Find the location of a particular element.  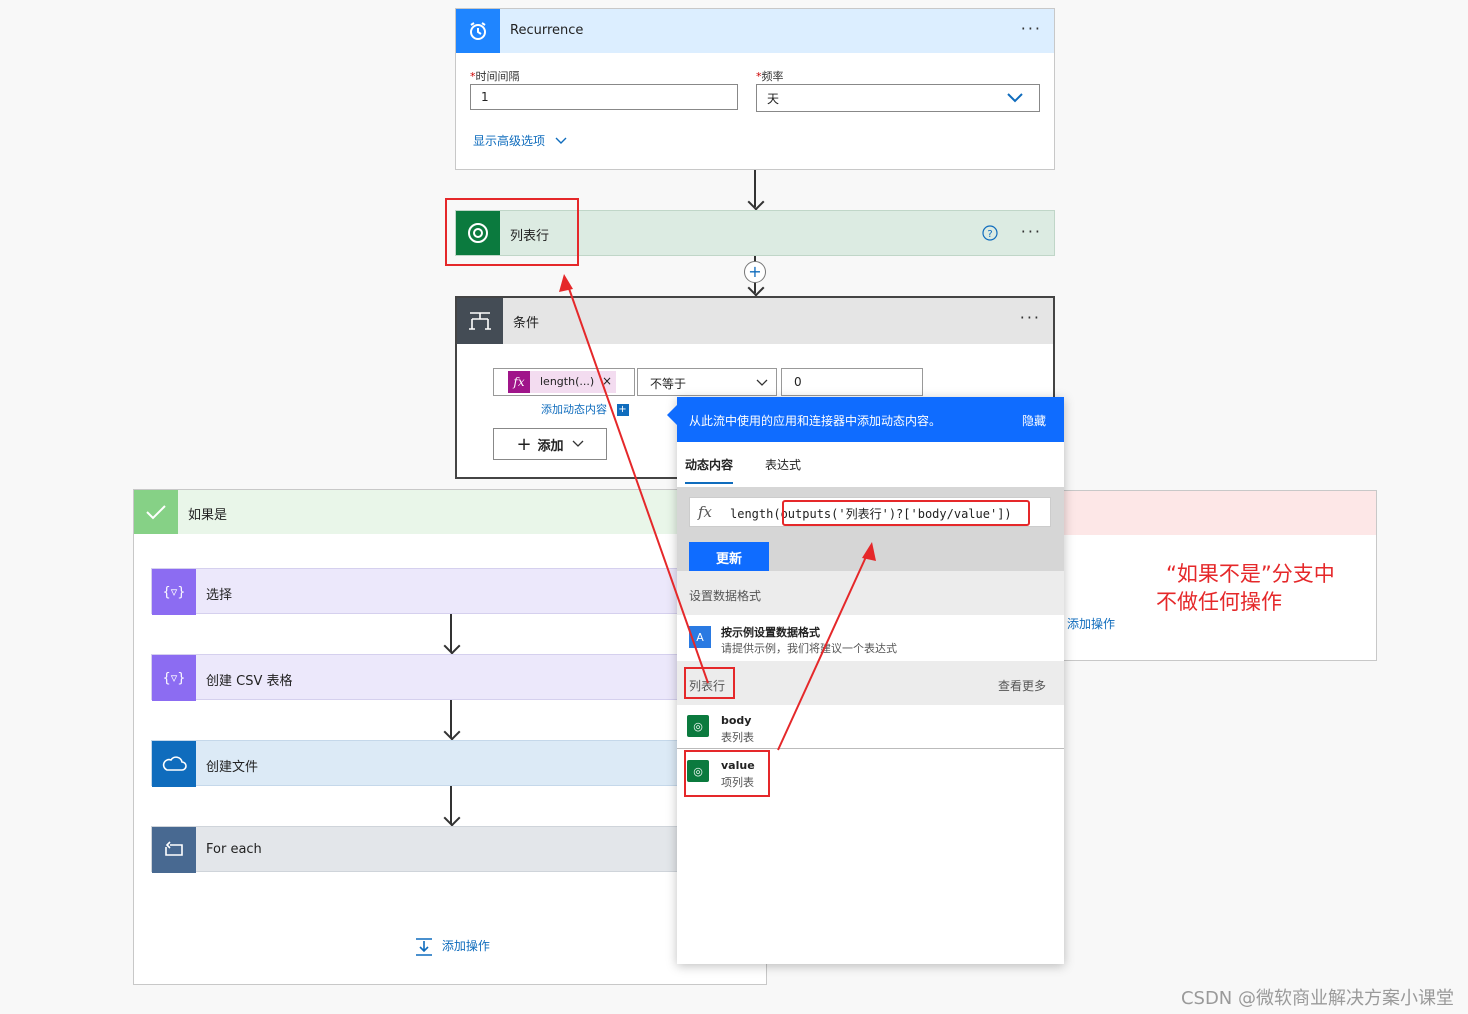

arrow-to-list-rows is located at coordinates (637, 481).